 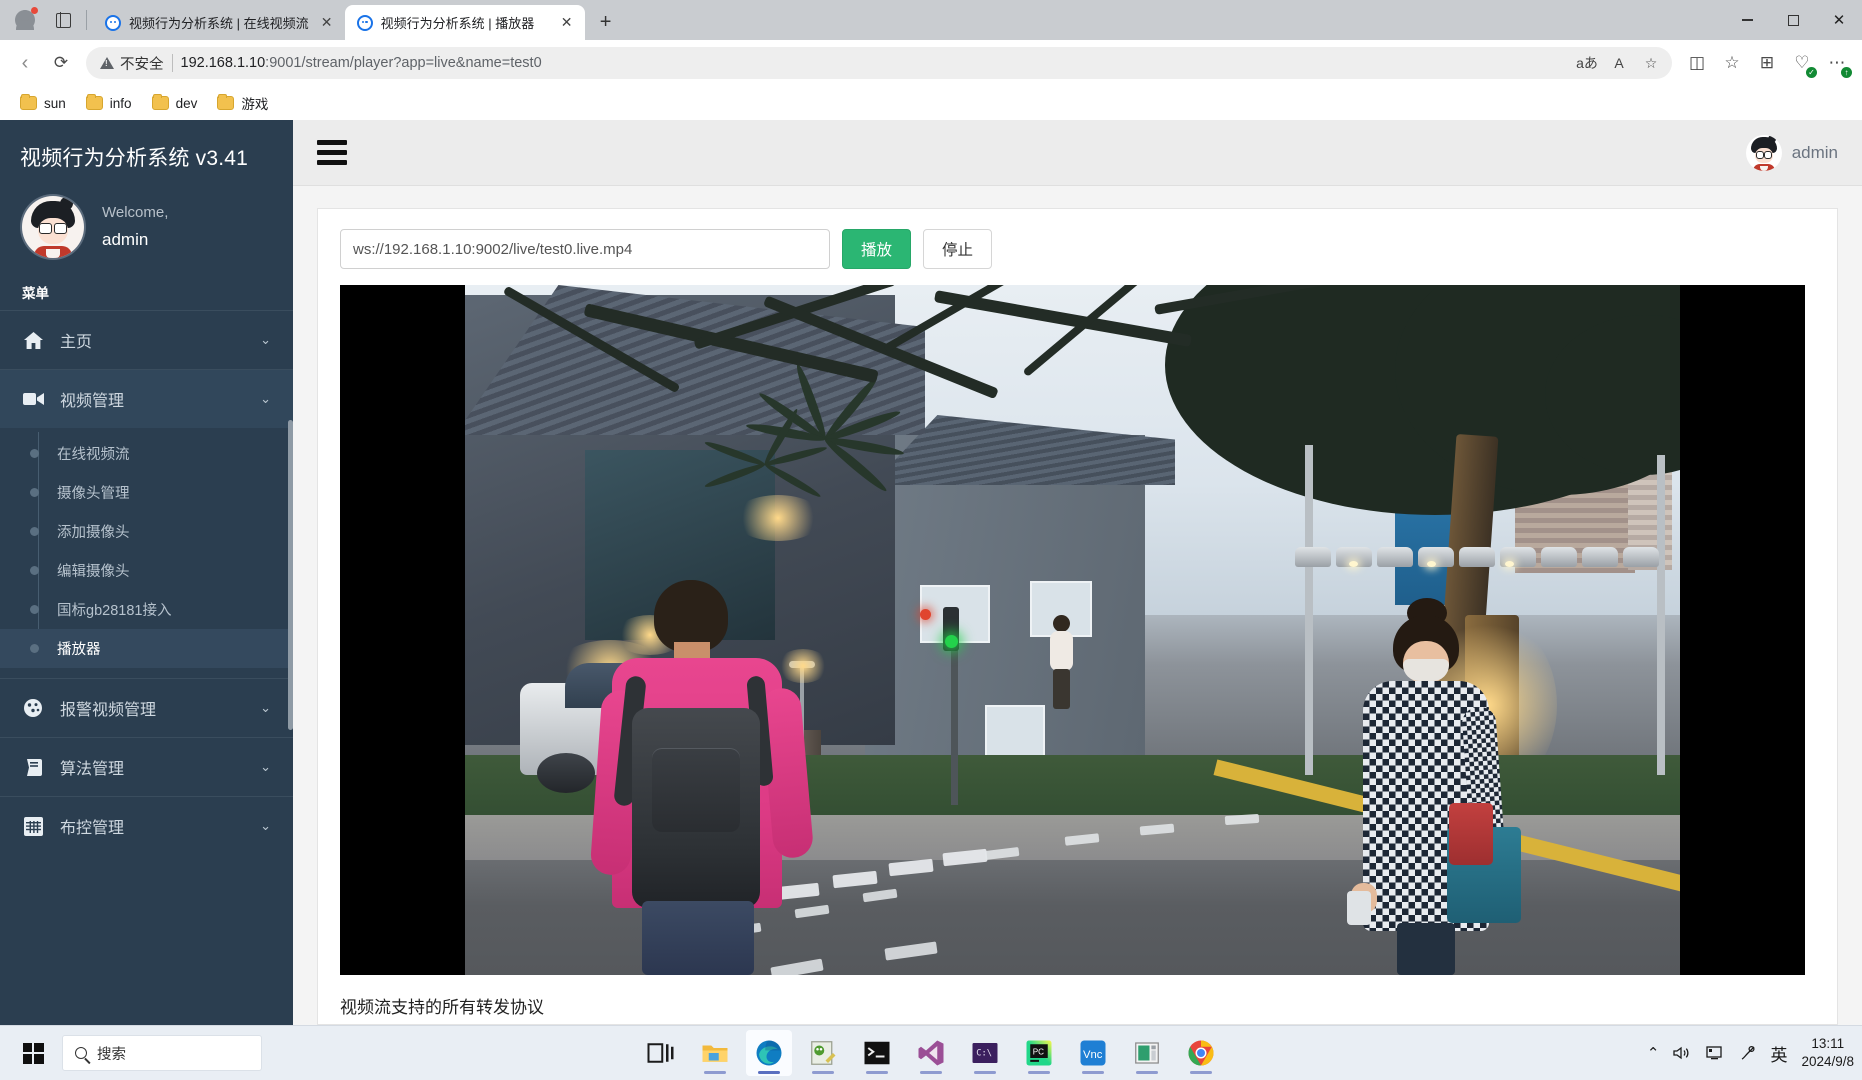 I want to click on taskbar-item-notepad-plus-plus, so click(x=823, y=1053).